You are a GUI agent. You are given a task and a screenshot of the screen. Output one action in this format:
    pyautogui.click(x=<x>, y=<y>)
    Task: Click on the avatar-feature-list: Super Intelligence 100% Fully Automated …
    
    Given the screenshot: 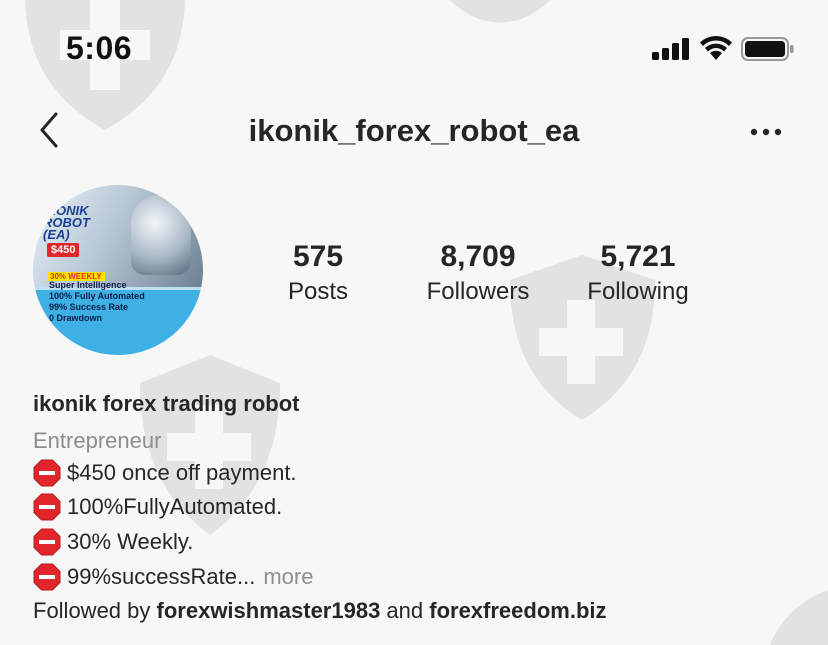 What is the action you would take?
    pyautogui.click(x=97, y=301)
    